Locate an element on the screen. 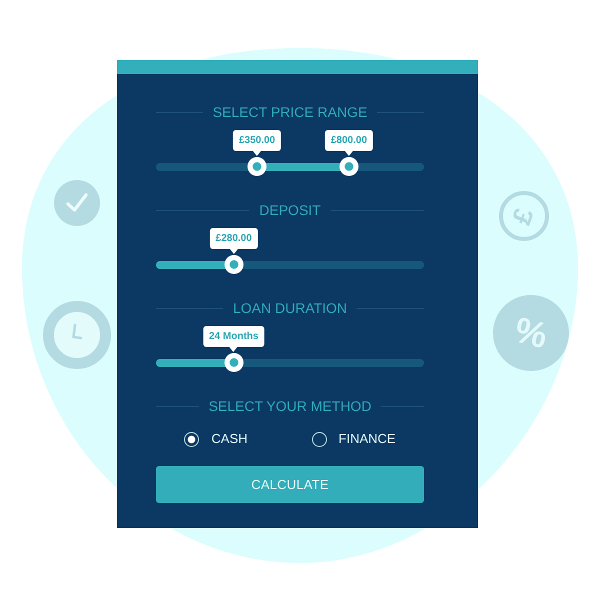 This screenshot has width=600, height=600. value-tooltip: £280.00 is located at coordinates (234, 241).